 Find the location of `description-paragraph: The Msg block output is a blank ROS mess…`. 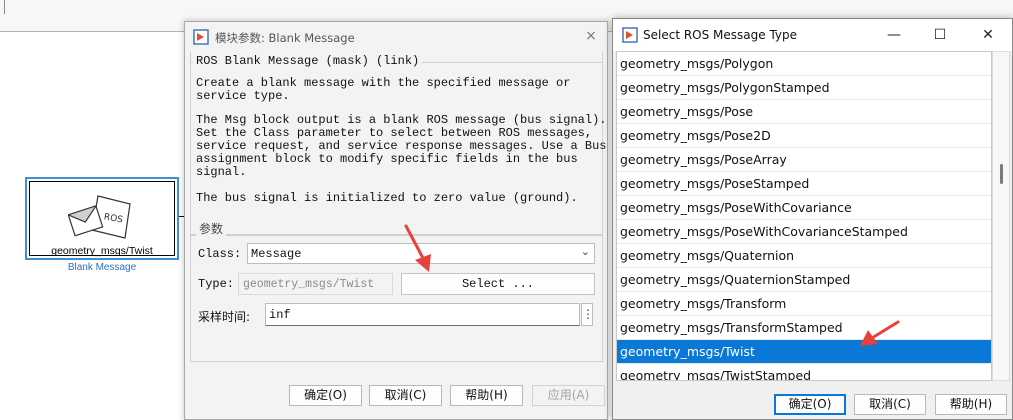

description-paragraph: The Msg block output is a blank ROS mess… is located at coordinates (401, 146).